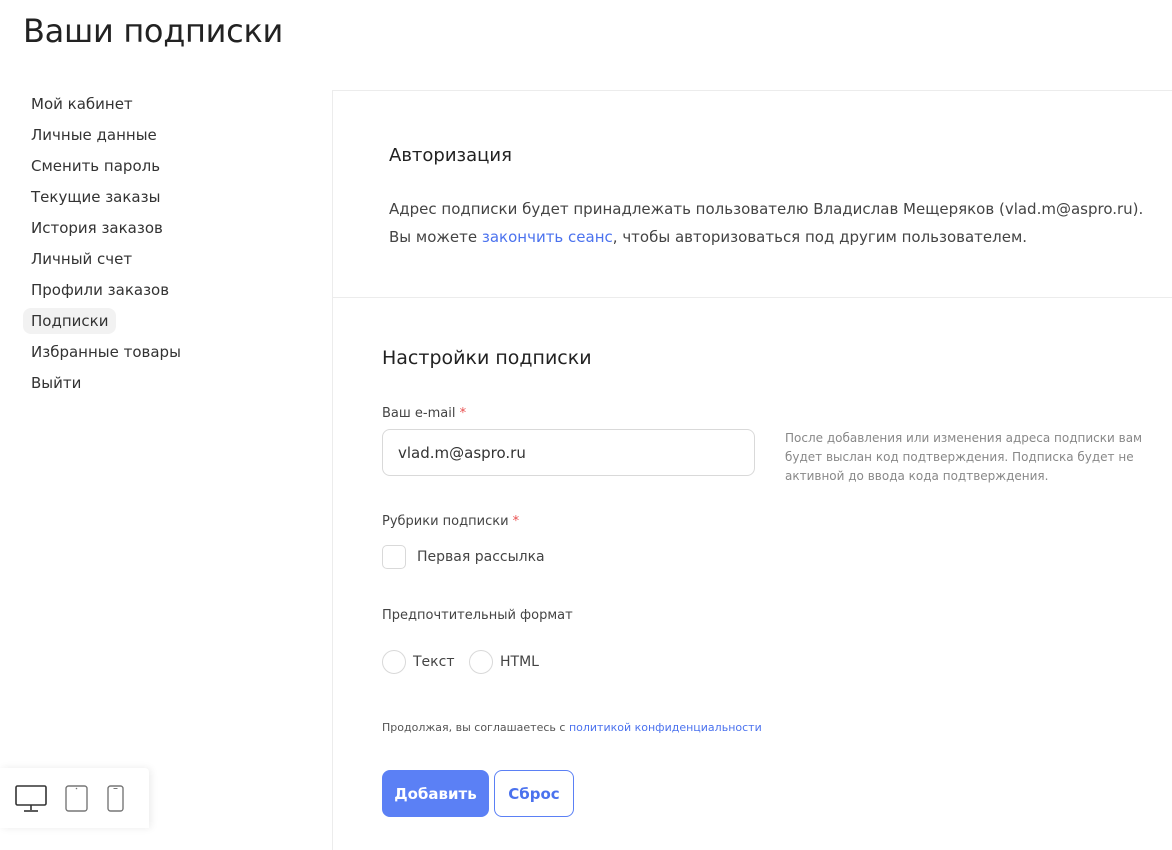  What do you see at coordinates (82, 259) in the screenshot?
I see `sidebar-item-label: Личный счет` at bounding box center [82, 259].